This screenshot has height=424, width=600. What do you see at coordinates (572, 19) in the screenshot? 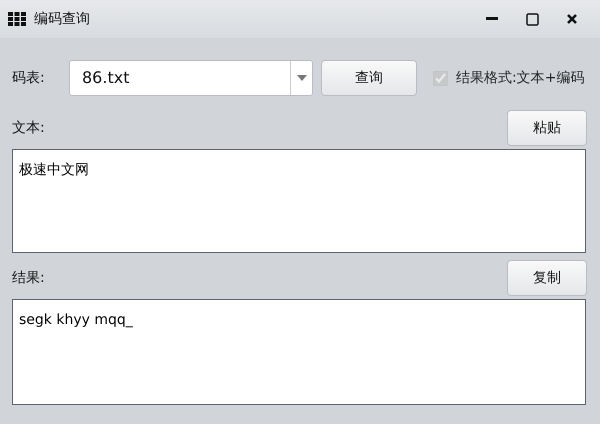
I see `close-icon` at bounding box center [572, 19].